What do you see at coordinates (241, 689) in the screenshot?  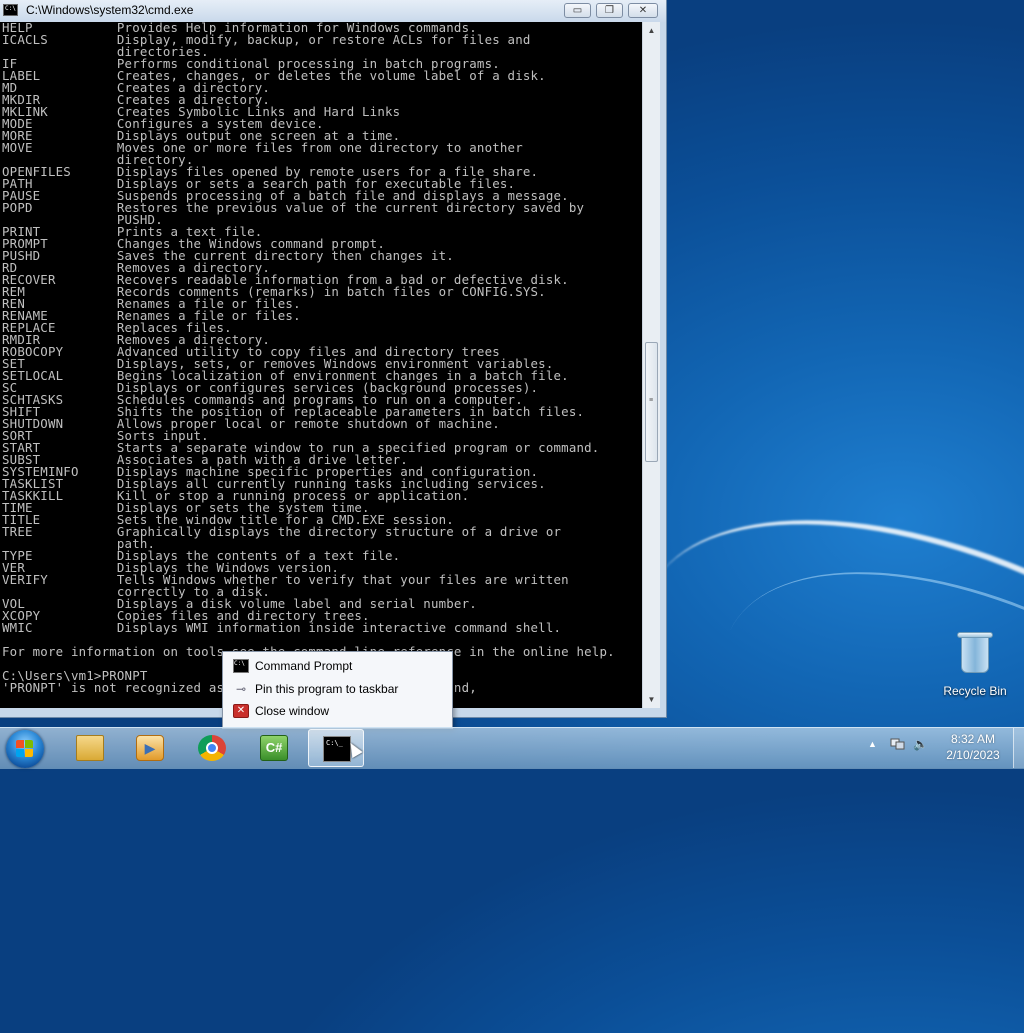 I see `pin-icon: ⊸` at bounding box center [241, 689].